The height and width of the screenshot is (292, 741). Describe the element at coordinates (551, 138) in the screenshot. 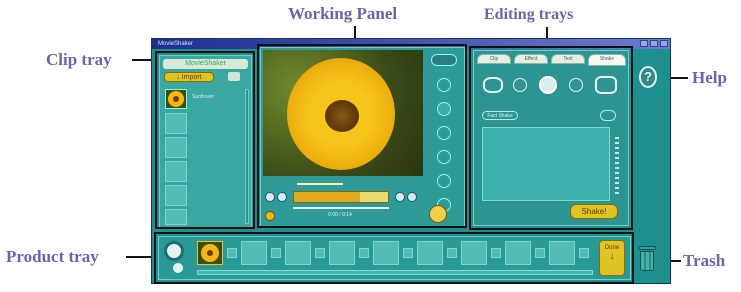

I see `editing-trays-highlight` at that location.